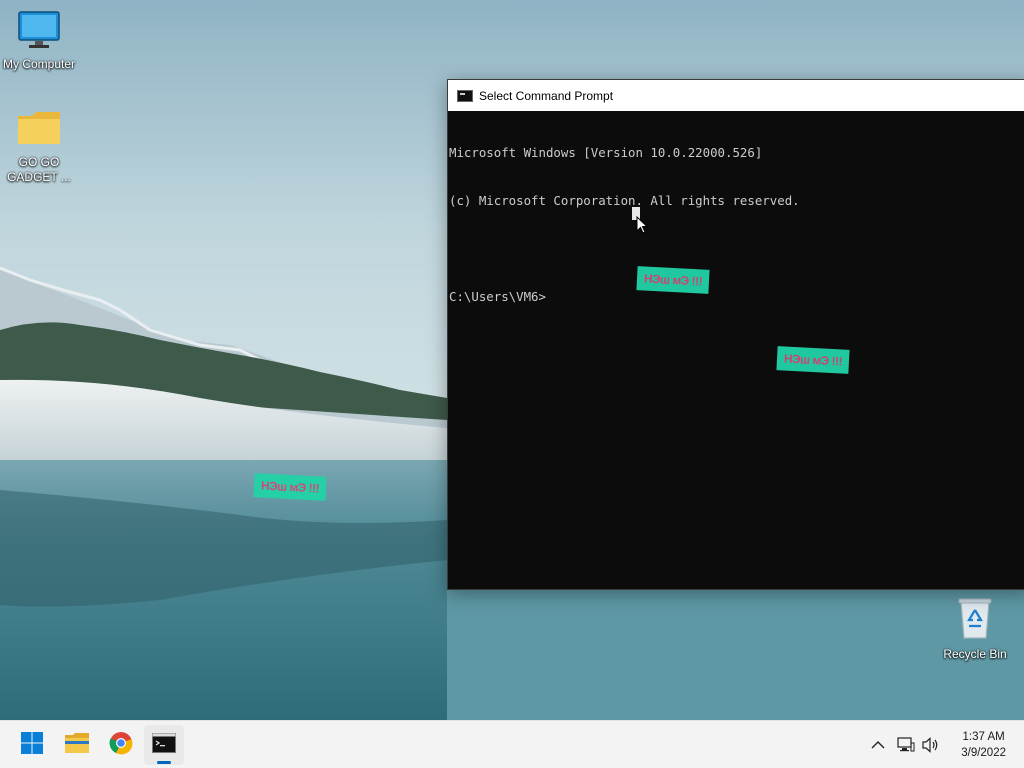 This screenshot has width=1024, height=768. I want to click on start-button, so click(32, 745).